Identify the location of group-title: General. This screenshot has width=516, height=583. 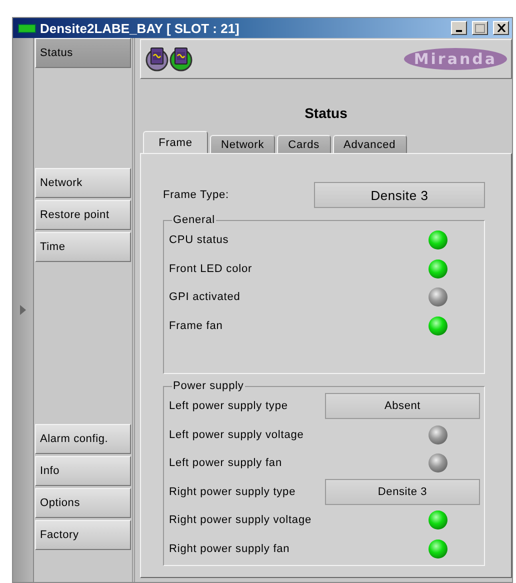
(194, 220).